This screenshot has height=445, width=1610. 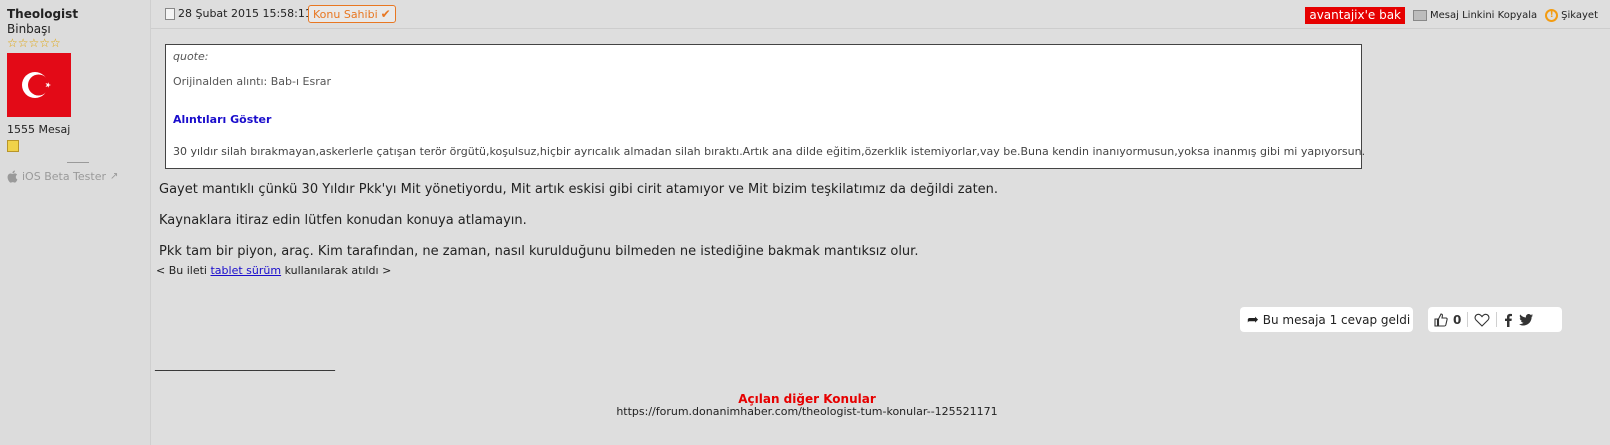 I want to click on report-label: Şikayet, so click(x=1579, y=15).